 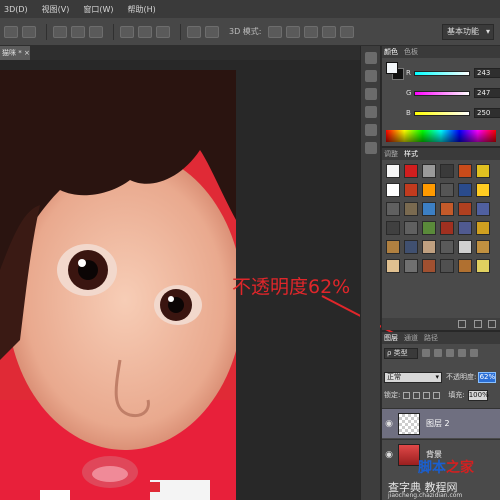 What do you see at coordinates (389, 424) in the screenshot?
I see `eye-icon: ◉` at bounding box center [389, 424].